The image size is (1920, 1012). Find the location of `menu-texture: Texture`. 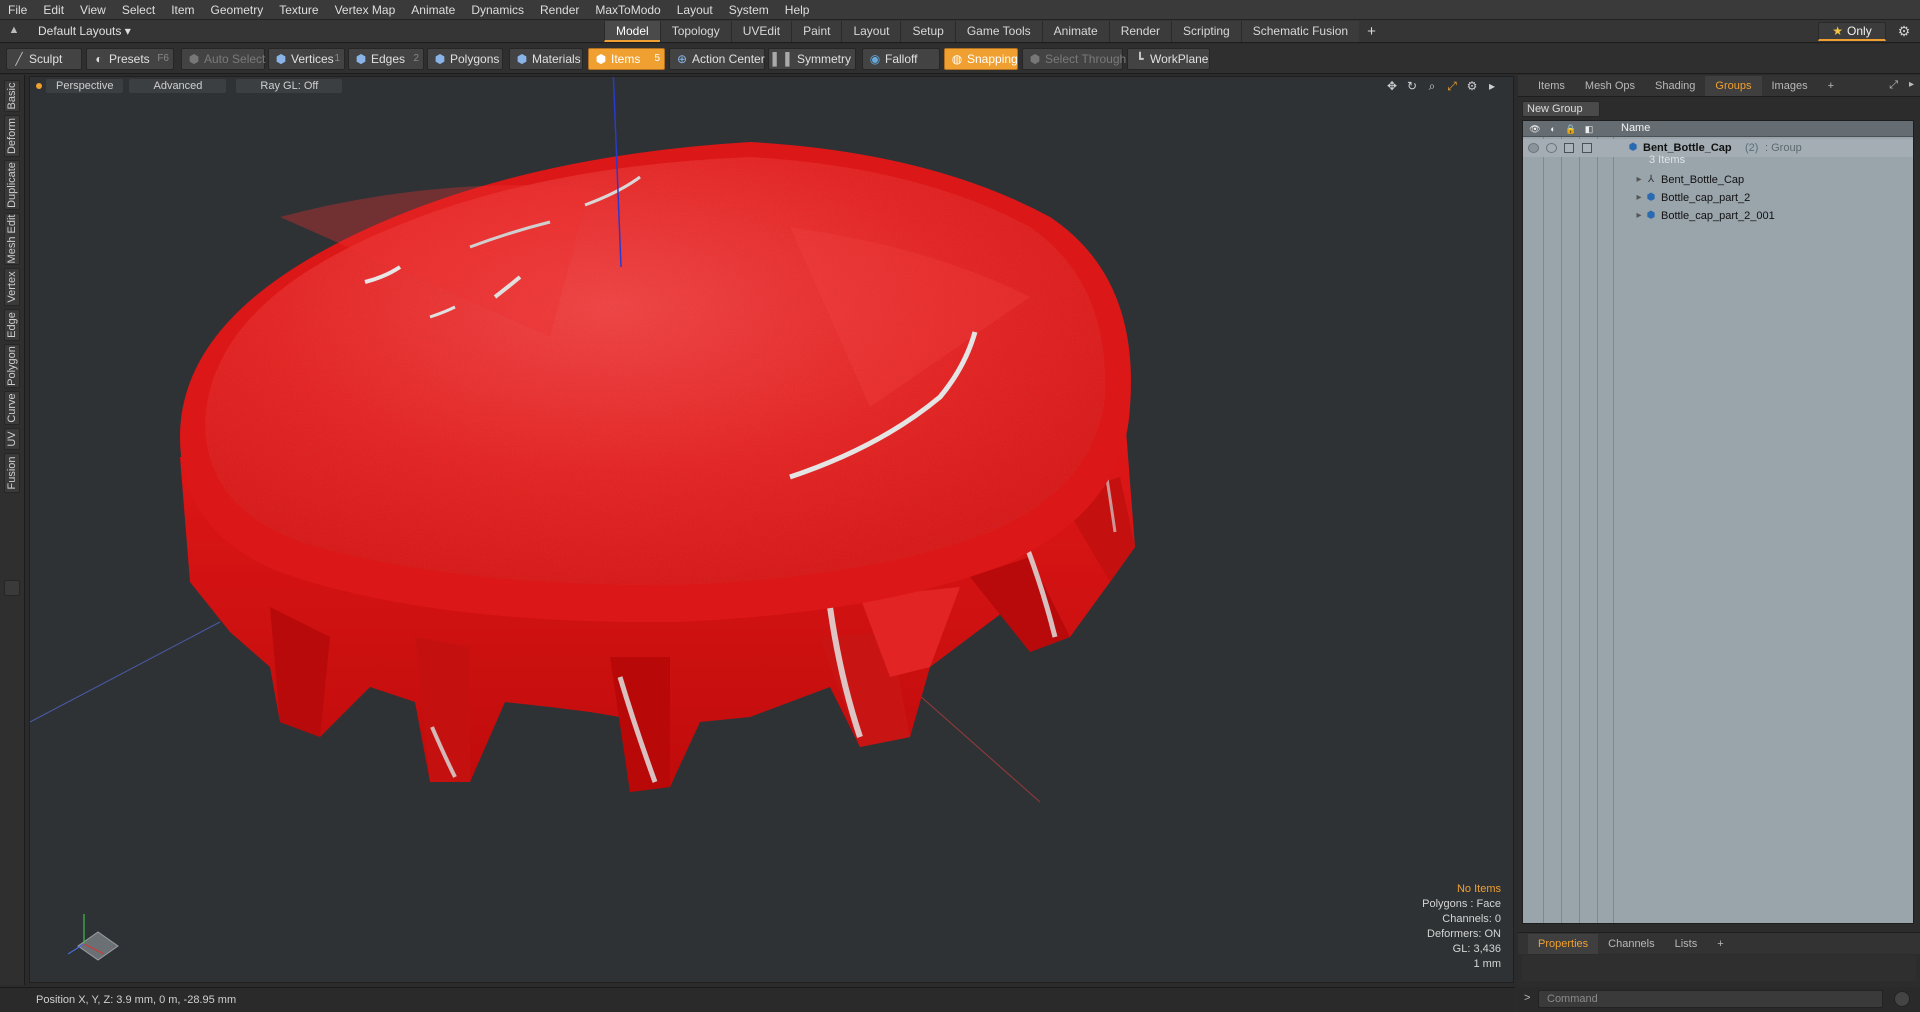

menu-texture: Texture is located at coordinates (298, 10).